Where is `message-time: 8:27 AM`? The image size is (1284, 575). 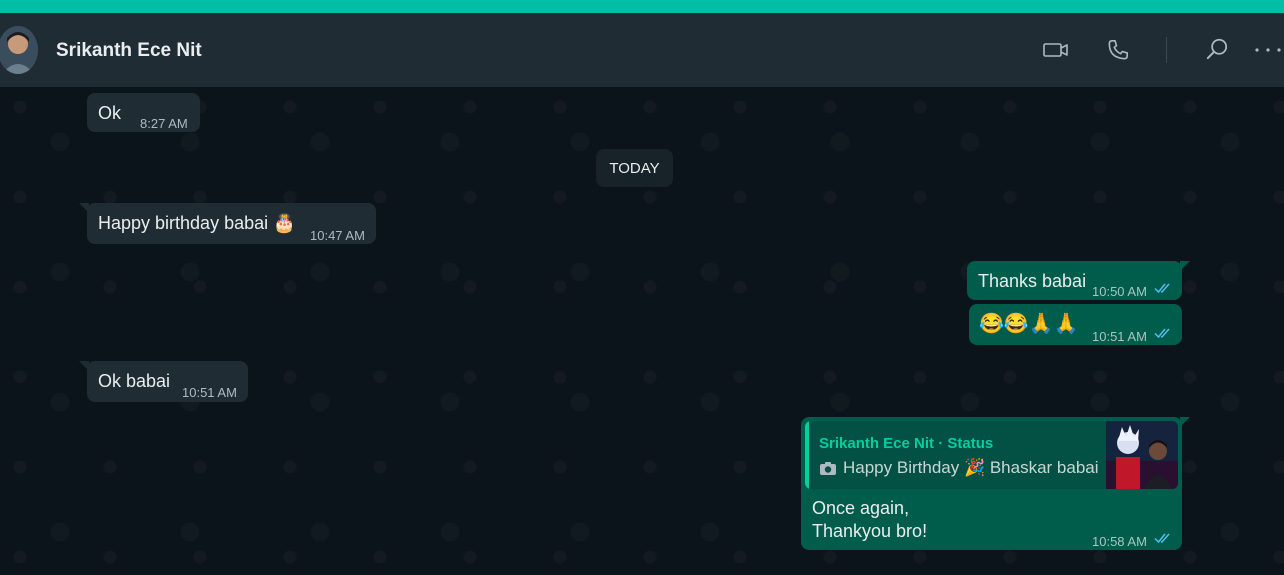
message-time: 8:27 AM is located at coordinates (164, 123).